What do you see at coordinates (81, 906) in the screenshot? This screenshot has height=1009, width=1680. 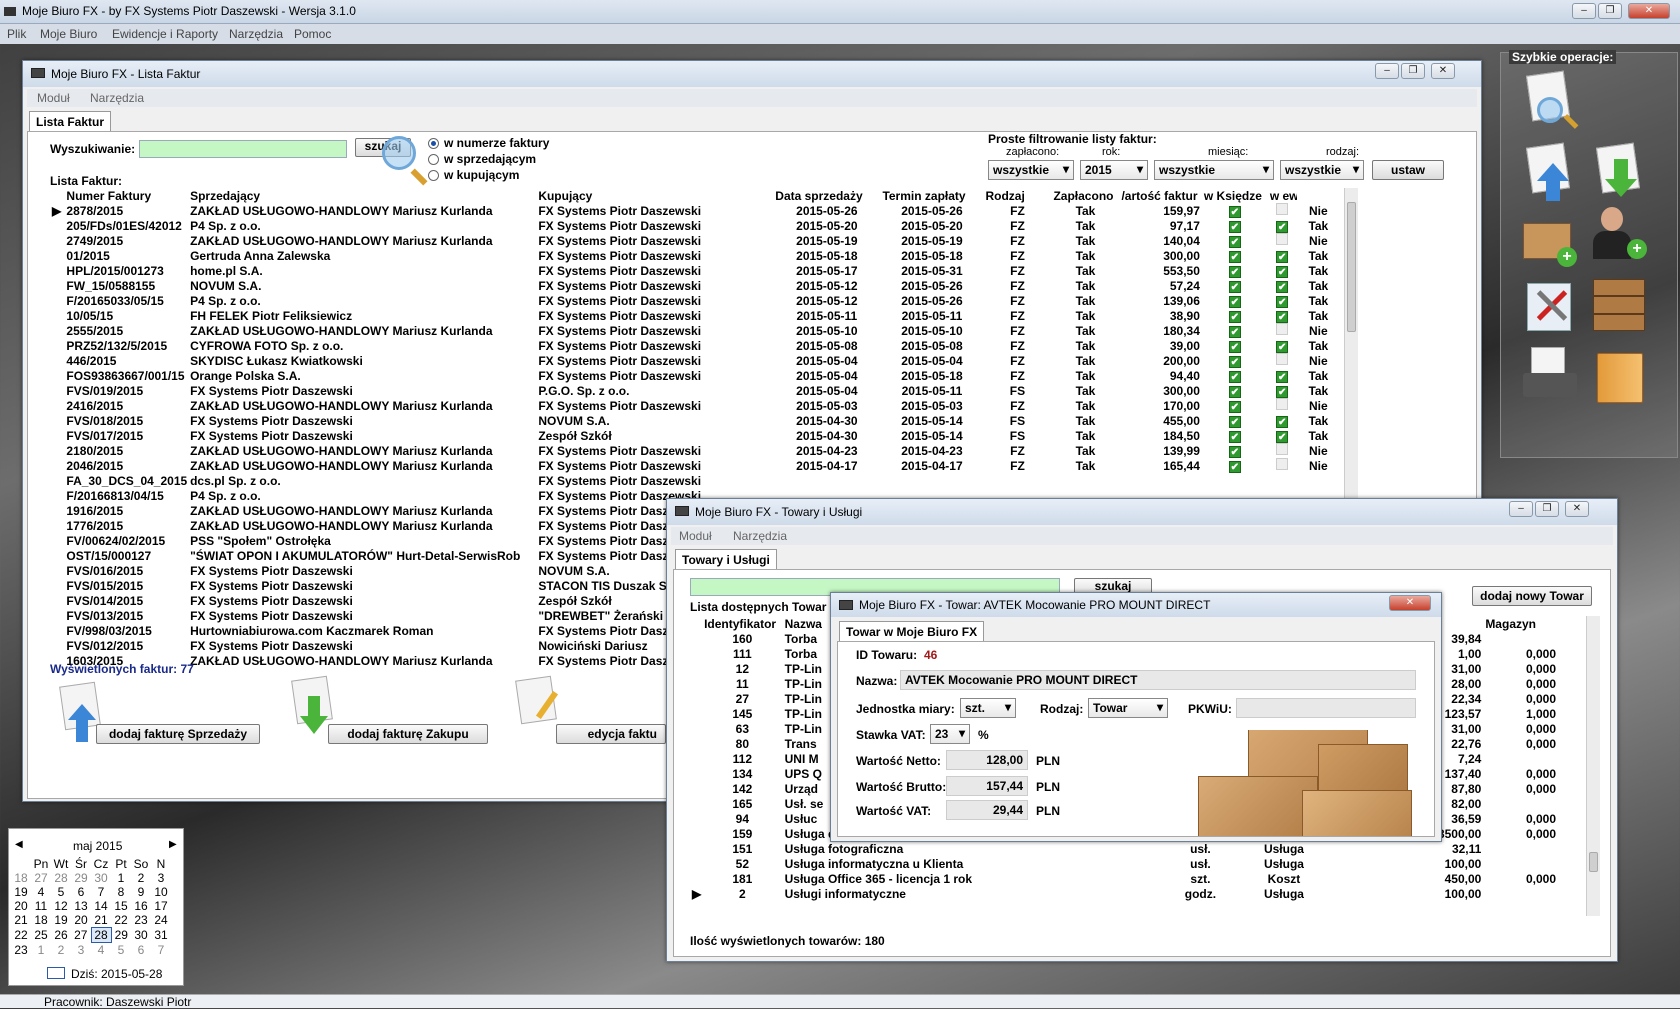 I see `calendar-day: 13` at bounding box center [81, 906].